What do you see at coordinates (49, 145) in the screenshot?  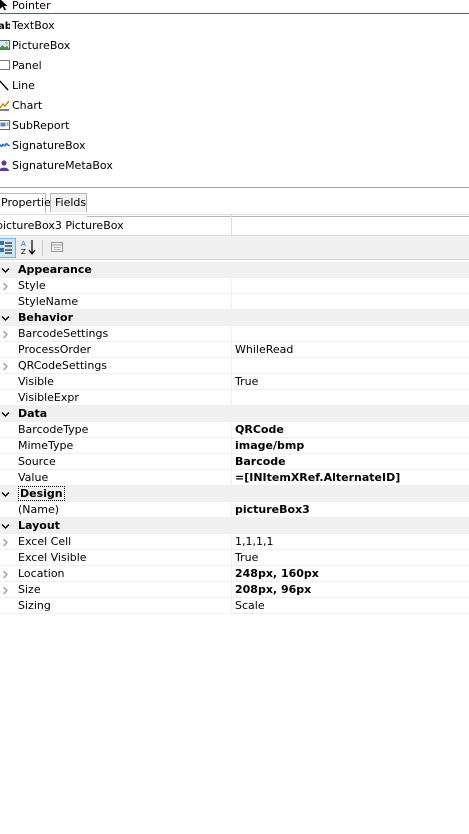 I see `toolbox-item-label: SignatureBox` at bounding box center [49, 145].